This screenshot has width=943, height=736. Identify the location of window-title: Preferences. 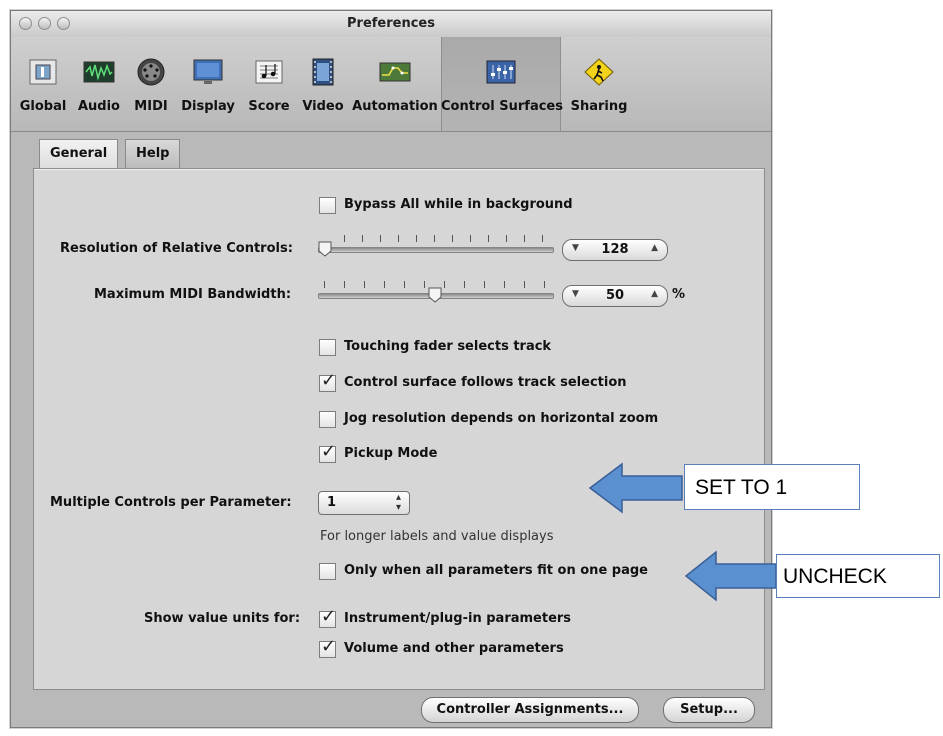
(391, 23).